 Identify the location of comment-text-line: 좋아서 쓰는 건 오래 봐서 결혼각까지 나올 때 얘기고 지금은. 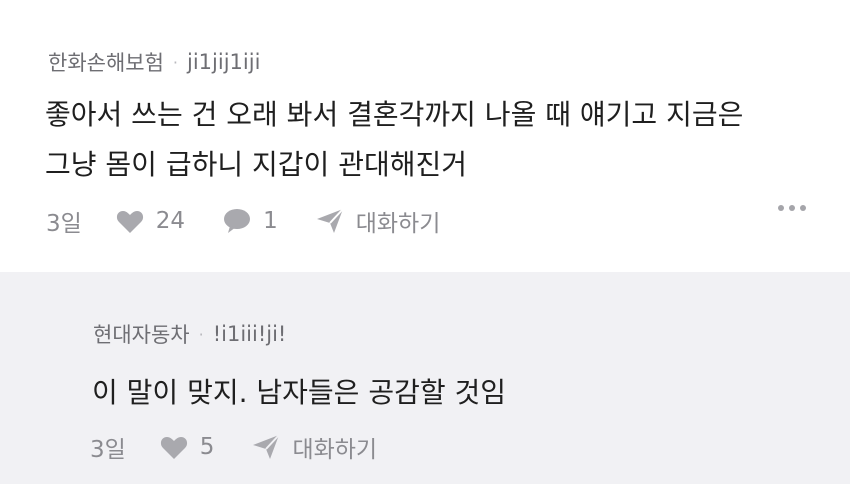
(394, 114).